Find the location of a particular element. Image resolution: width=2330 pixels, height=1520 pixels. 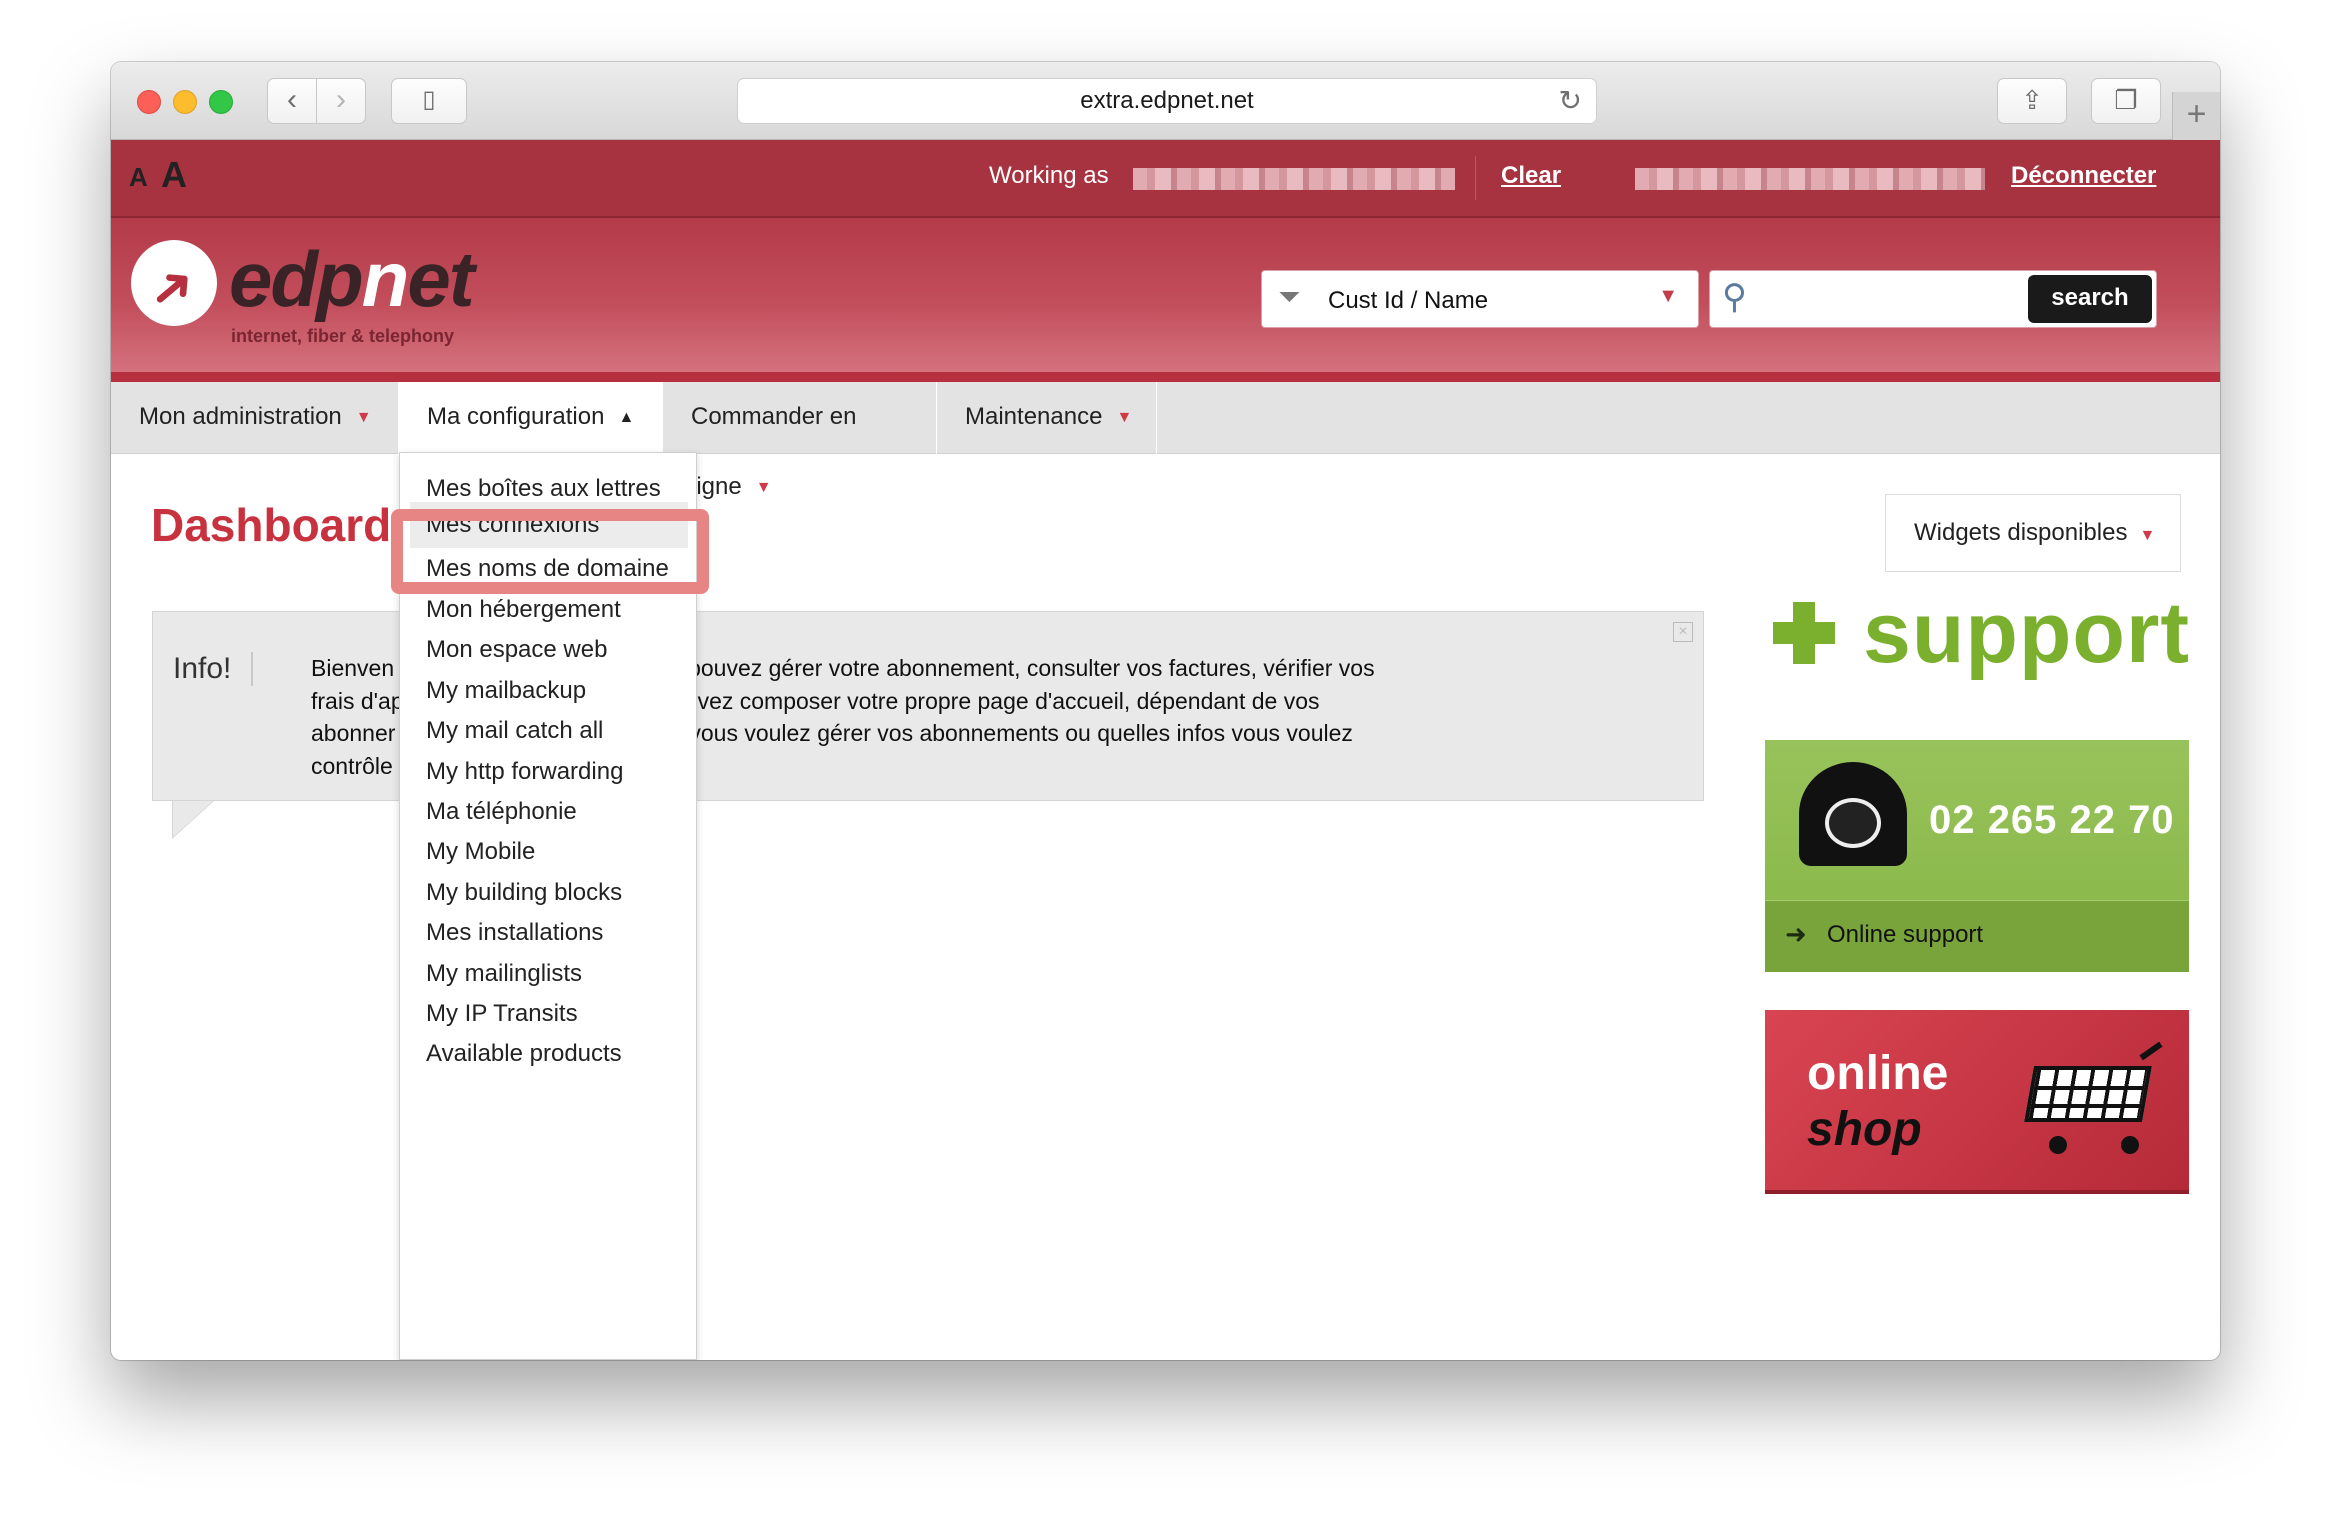

widgets-dropdown: Widgets disponibles ▼ is located at coordinates (2033, 533).